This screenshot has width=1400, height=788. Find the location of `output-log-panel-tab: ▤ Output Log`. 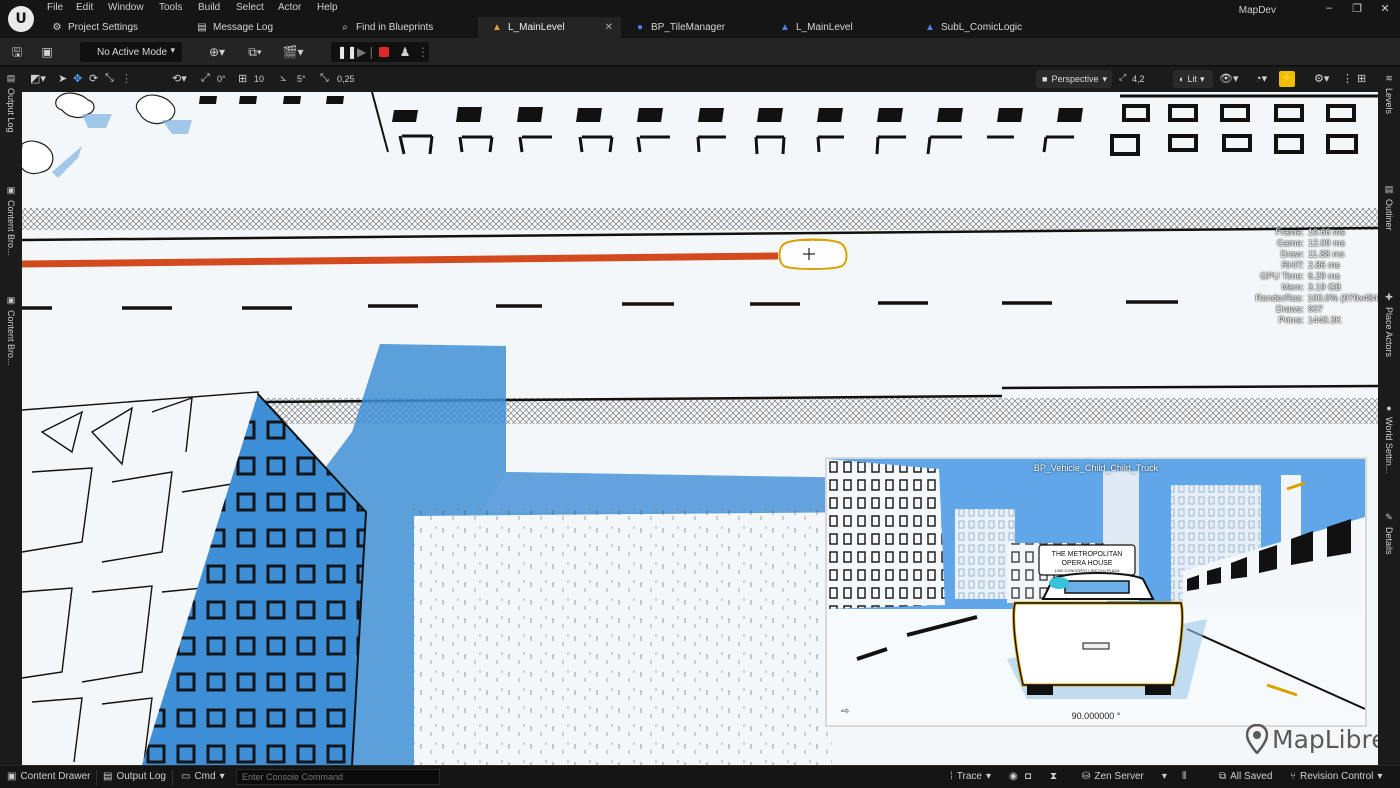

output-log-panel-tab: ▤ Output Log is located at coordinates (11, 103).